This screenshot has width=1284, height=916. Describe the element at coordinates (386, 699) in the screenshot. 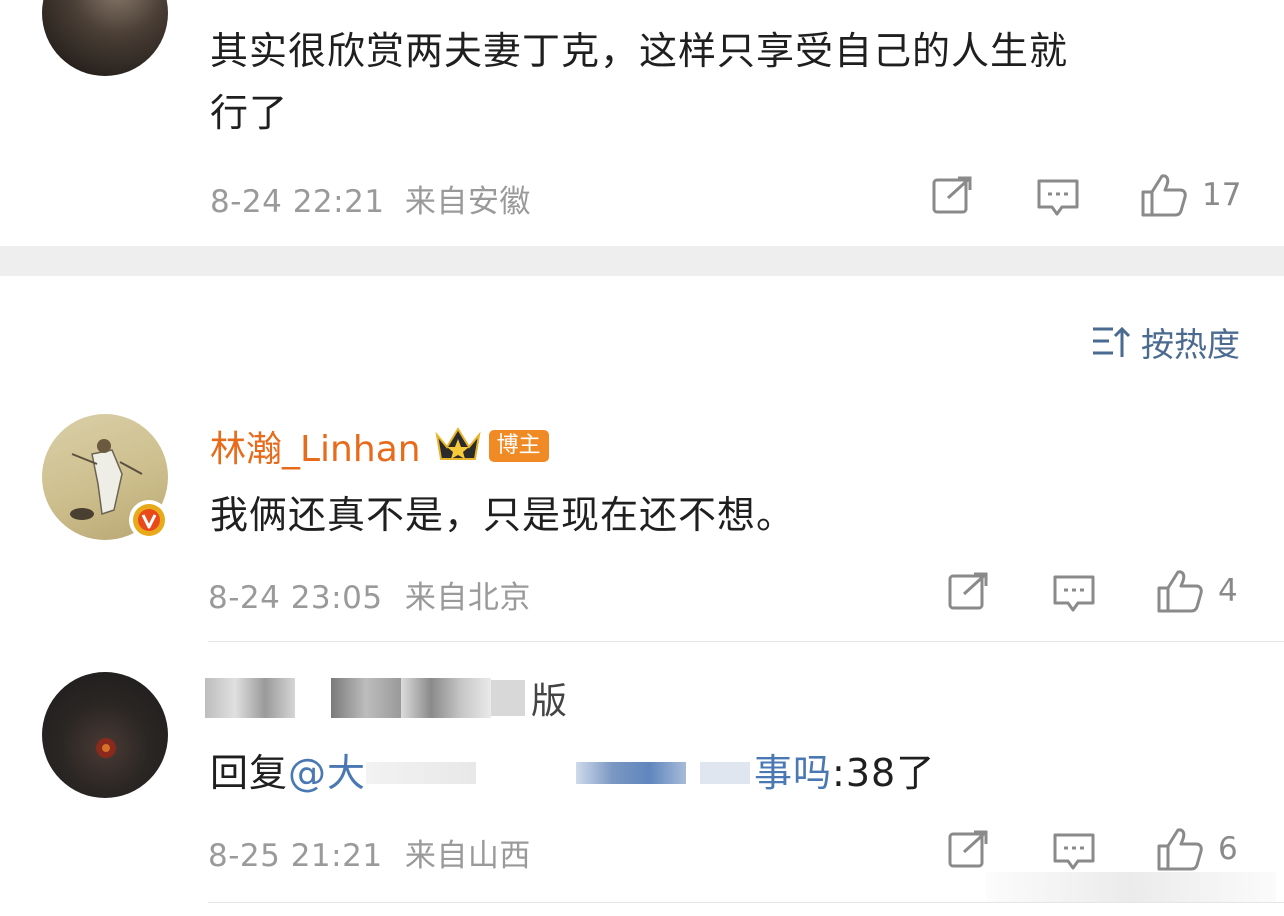

I see `username-blurred: 版` at that location.